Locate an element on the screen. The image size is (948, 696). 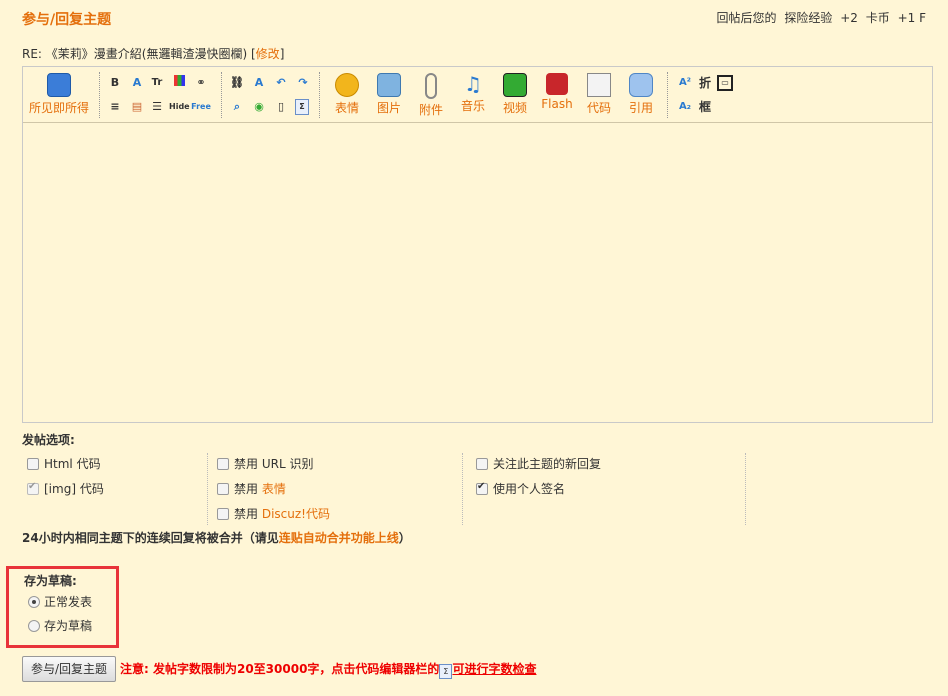
html-code-label: Html 代码 is located at coordinates (72, 464).